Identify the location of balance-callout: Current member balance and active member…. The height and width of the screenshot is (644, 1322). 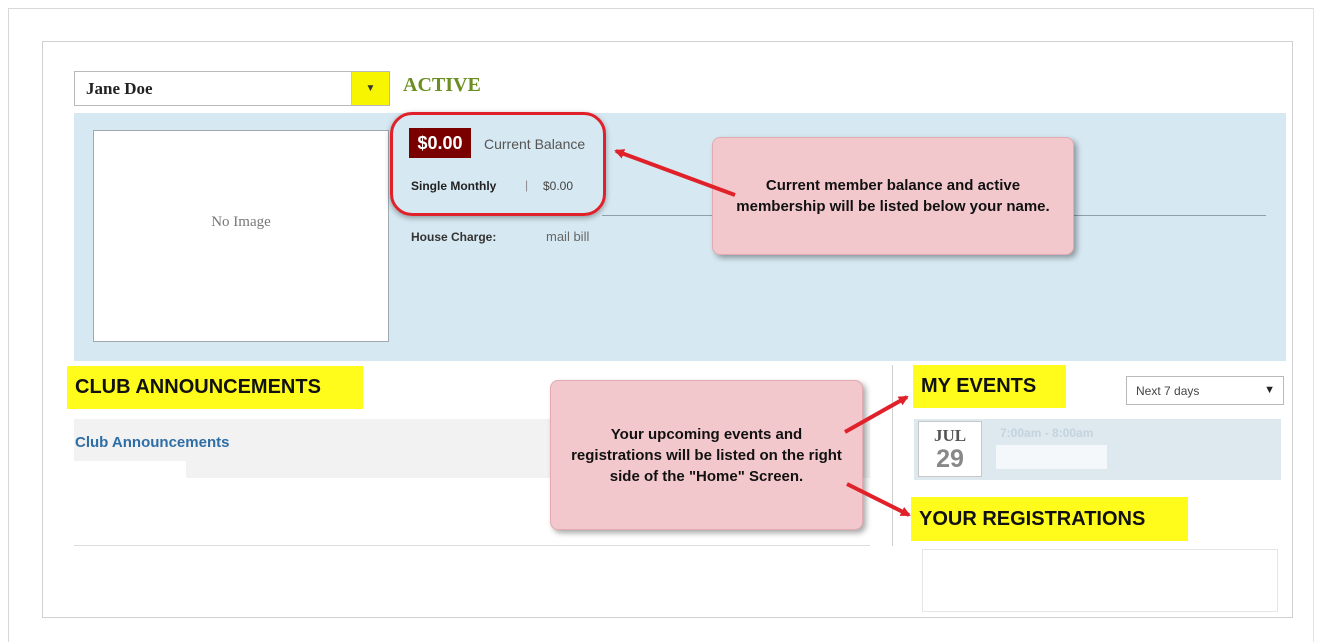
(893, 196).